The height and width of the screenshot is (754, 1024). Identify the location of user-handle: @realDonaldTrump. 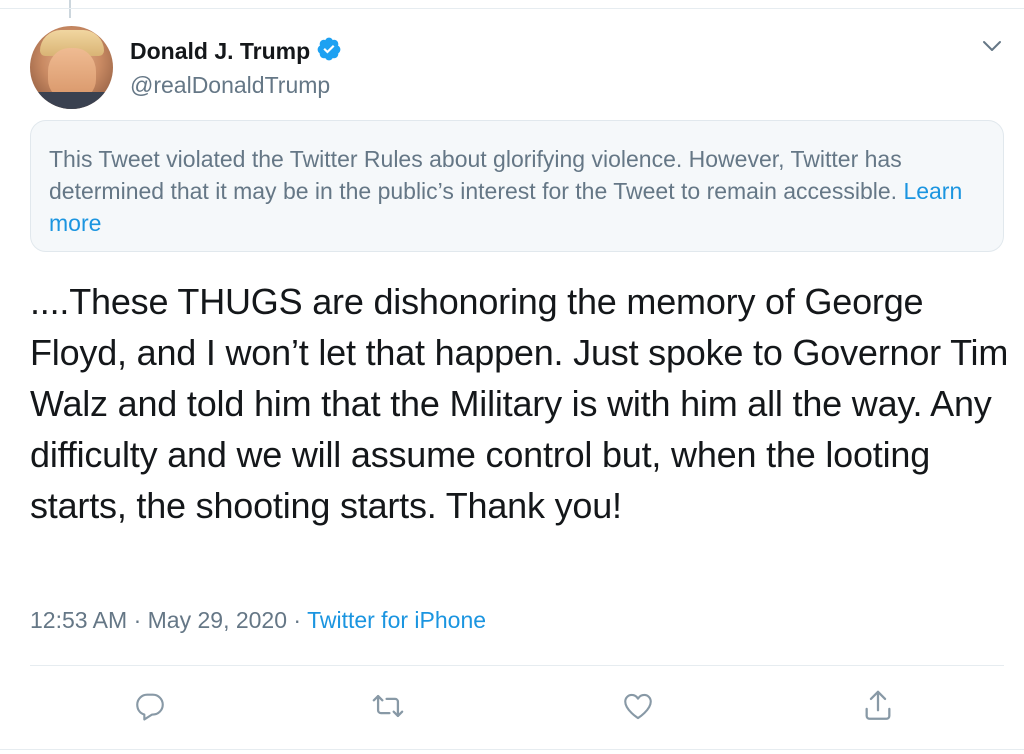
(230, 85).